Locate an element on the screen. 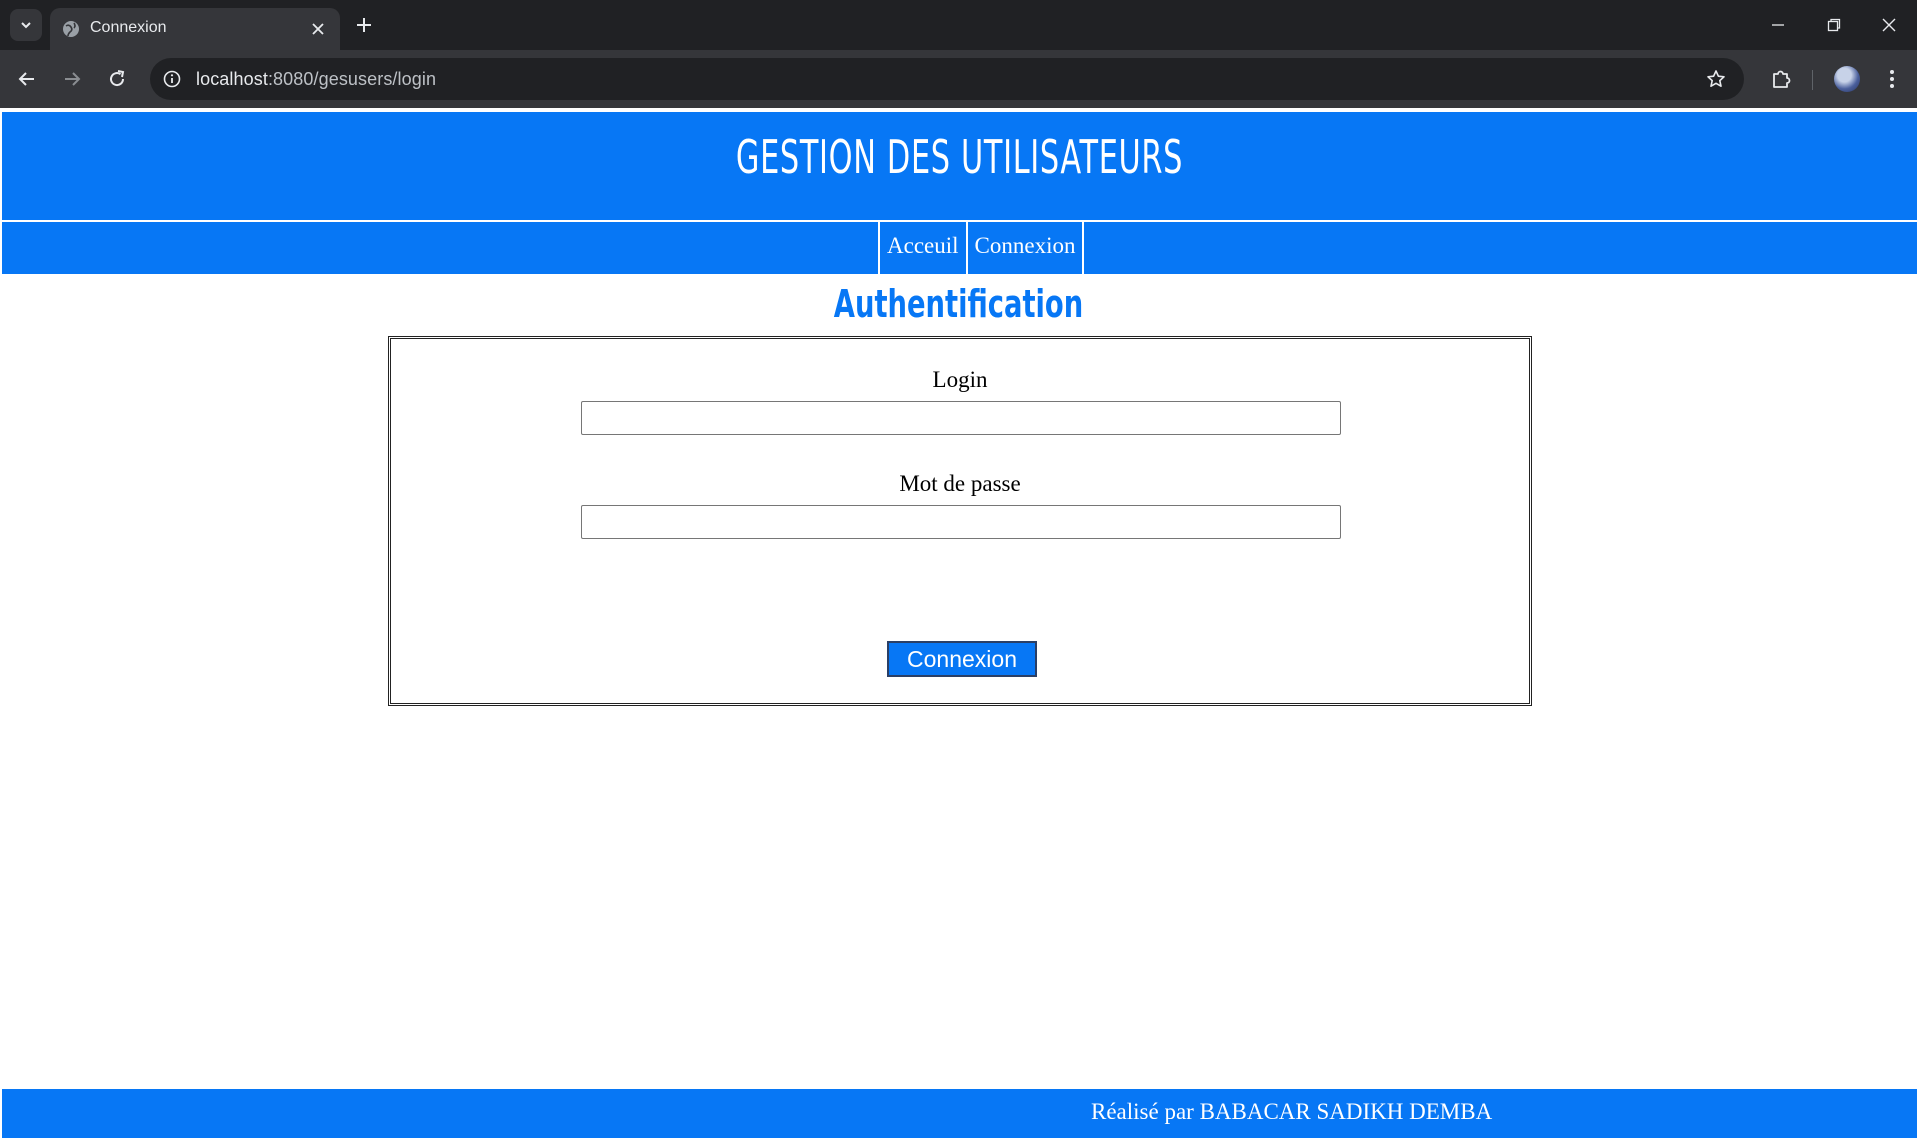  page-title: Authentification is located at coordinates (958, 304).